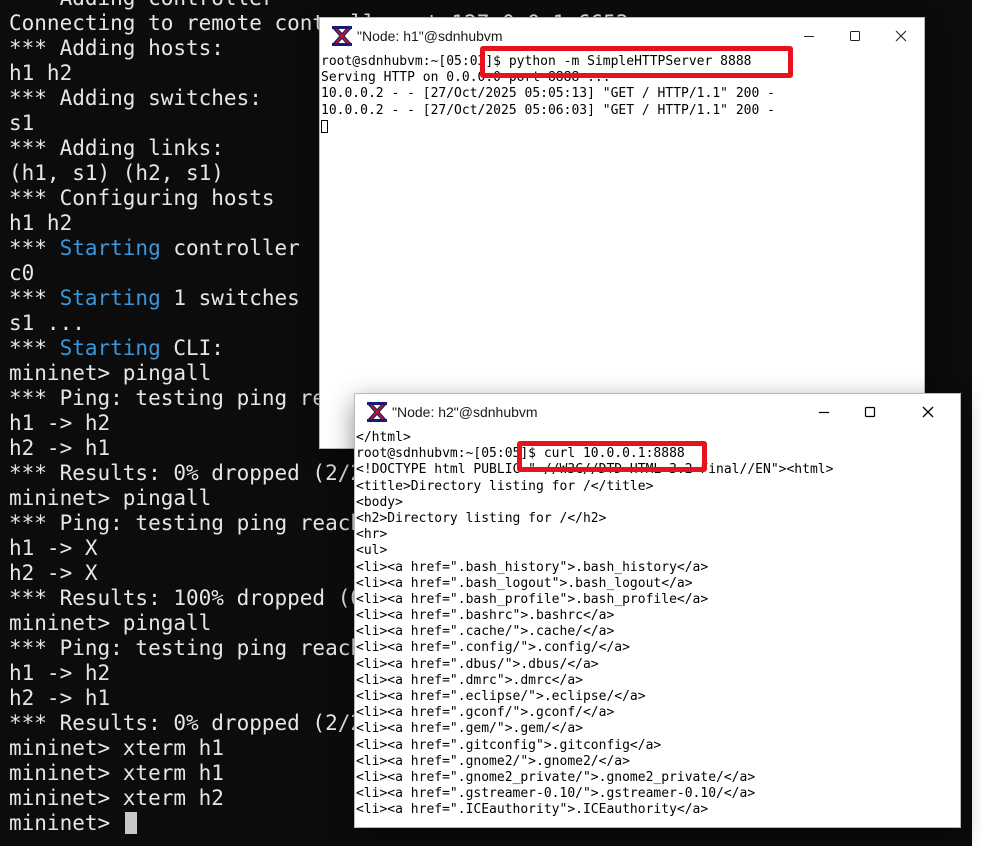 The width and height of the screenshot is (981, 846). I want to click on xterm-line: <li><a href=".config/">.config/</a>, so click(493, 648).